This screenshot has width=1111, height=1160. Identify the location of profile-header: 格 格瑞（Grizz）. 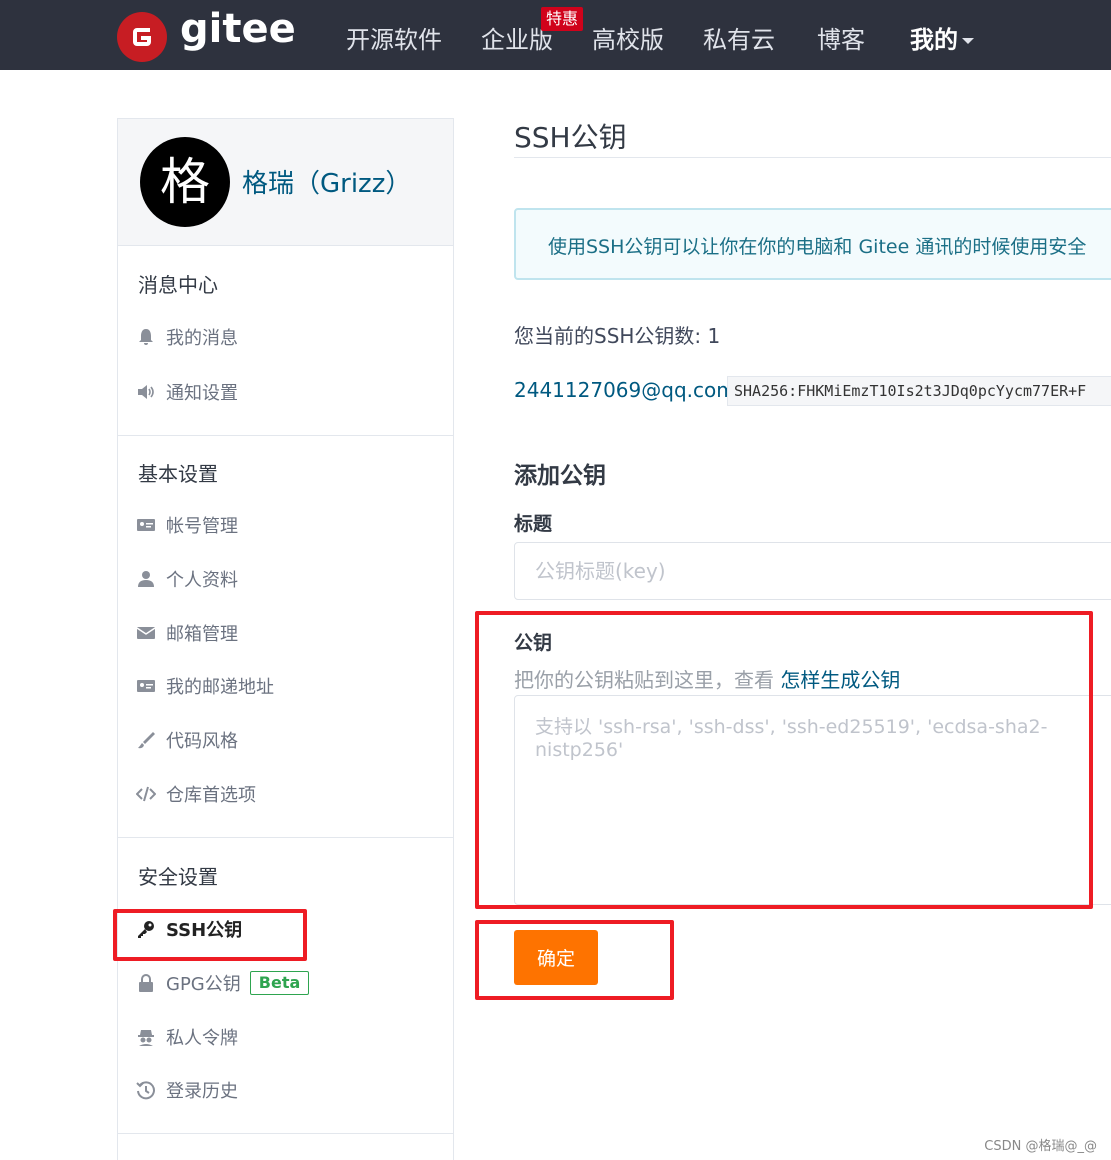
(285, 182).